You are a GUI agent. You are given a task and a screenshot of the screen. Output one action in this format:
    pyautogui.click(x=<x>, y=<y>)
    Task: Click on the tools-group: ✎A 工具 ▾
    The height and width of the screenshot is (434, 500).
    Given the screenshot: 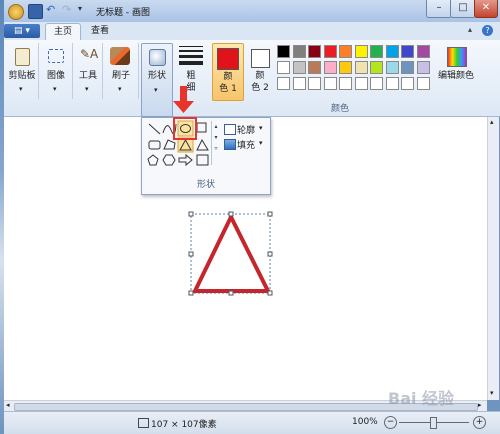 What is the action you would take?
    pyautogui.click(x=88, y=71)
    